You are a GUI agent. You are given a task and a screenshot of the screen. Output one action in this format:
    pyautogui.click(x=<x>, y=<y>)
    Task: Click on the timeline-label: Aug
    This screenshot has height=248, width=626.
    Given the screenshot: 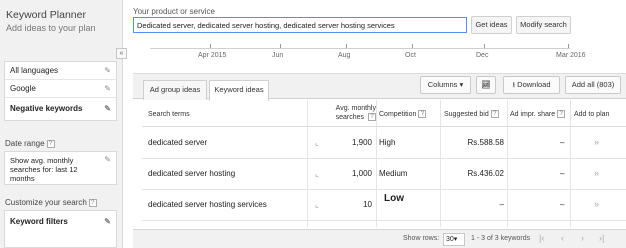 What is the action you would take?
    pyautogui.click(x=344, y=55)
    